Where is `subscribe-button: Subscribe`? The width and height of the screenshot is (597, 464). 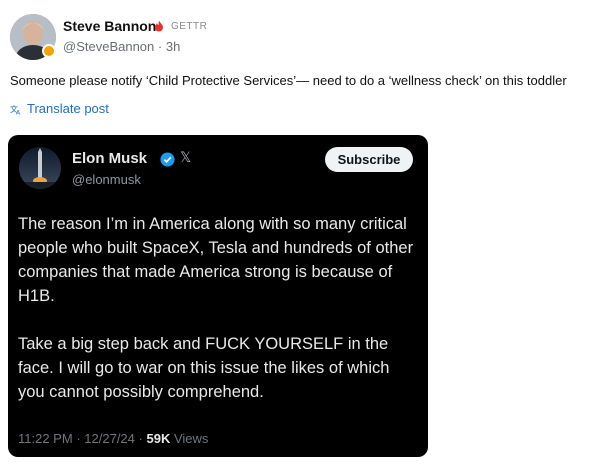
subscribe-button: Subscribe is located at coordinates (369, 159).